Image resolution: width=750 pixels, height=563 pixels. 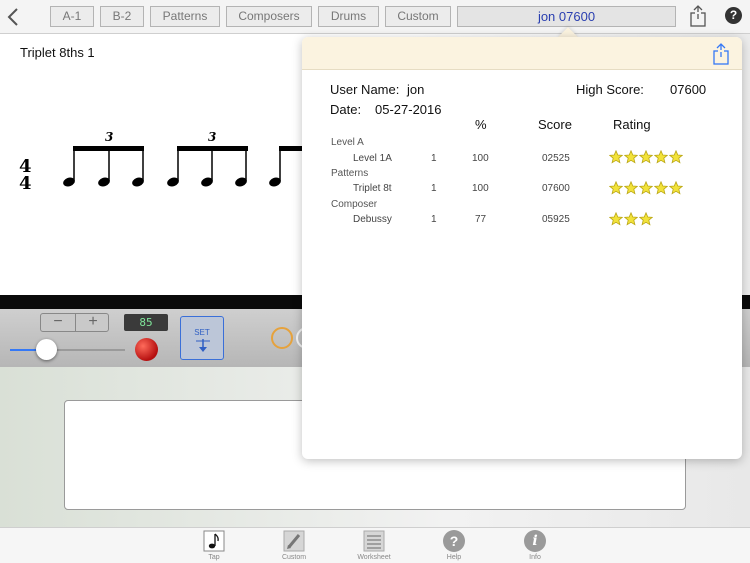 What do you see at coordinates (46, 349) in the screenshot?
I see `volume-slider-knob` at bounding box center [46, 349].